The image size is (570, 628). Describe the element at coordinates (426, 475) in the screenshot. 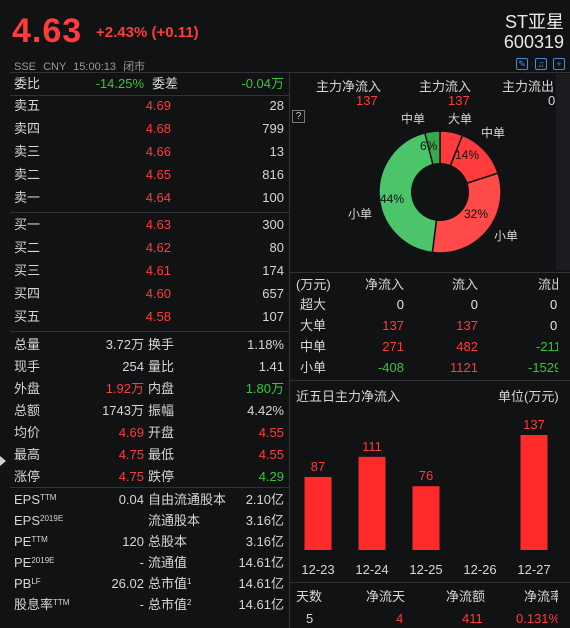

I see `bar-value-label: 76` at that location.